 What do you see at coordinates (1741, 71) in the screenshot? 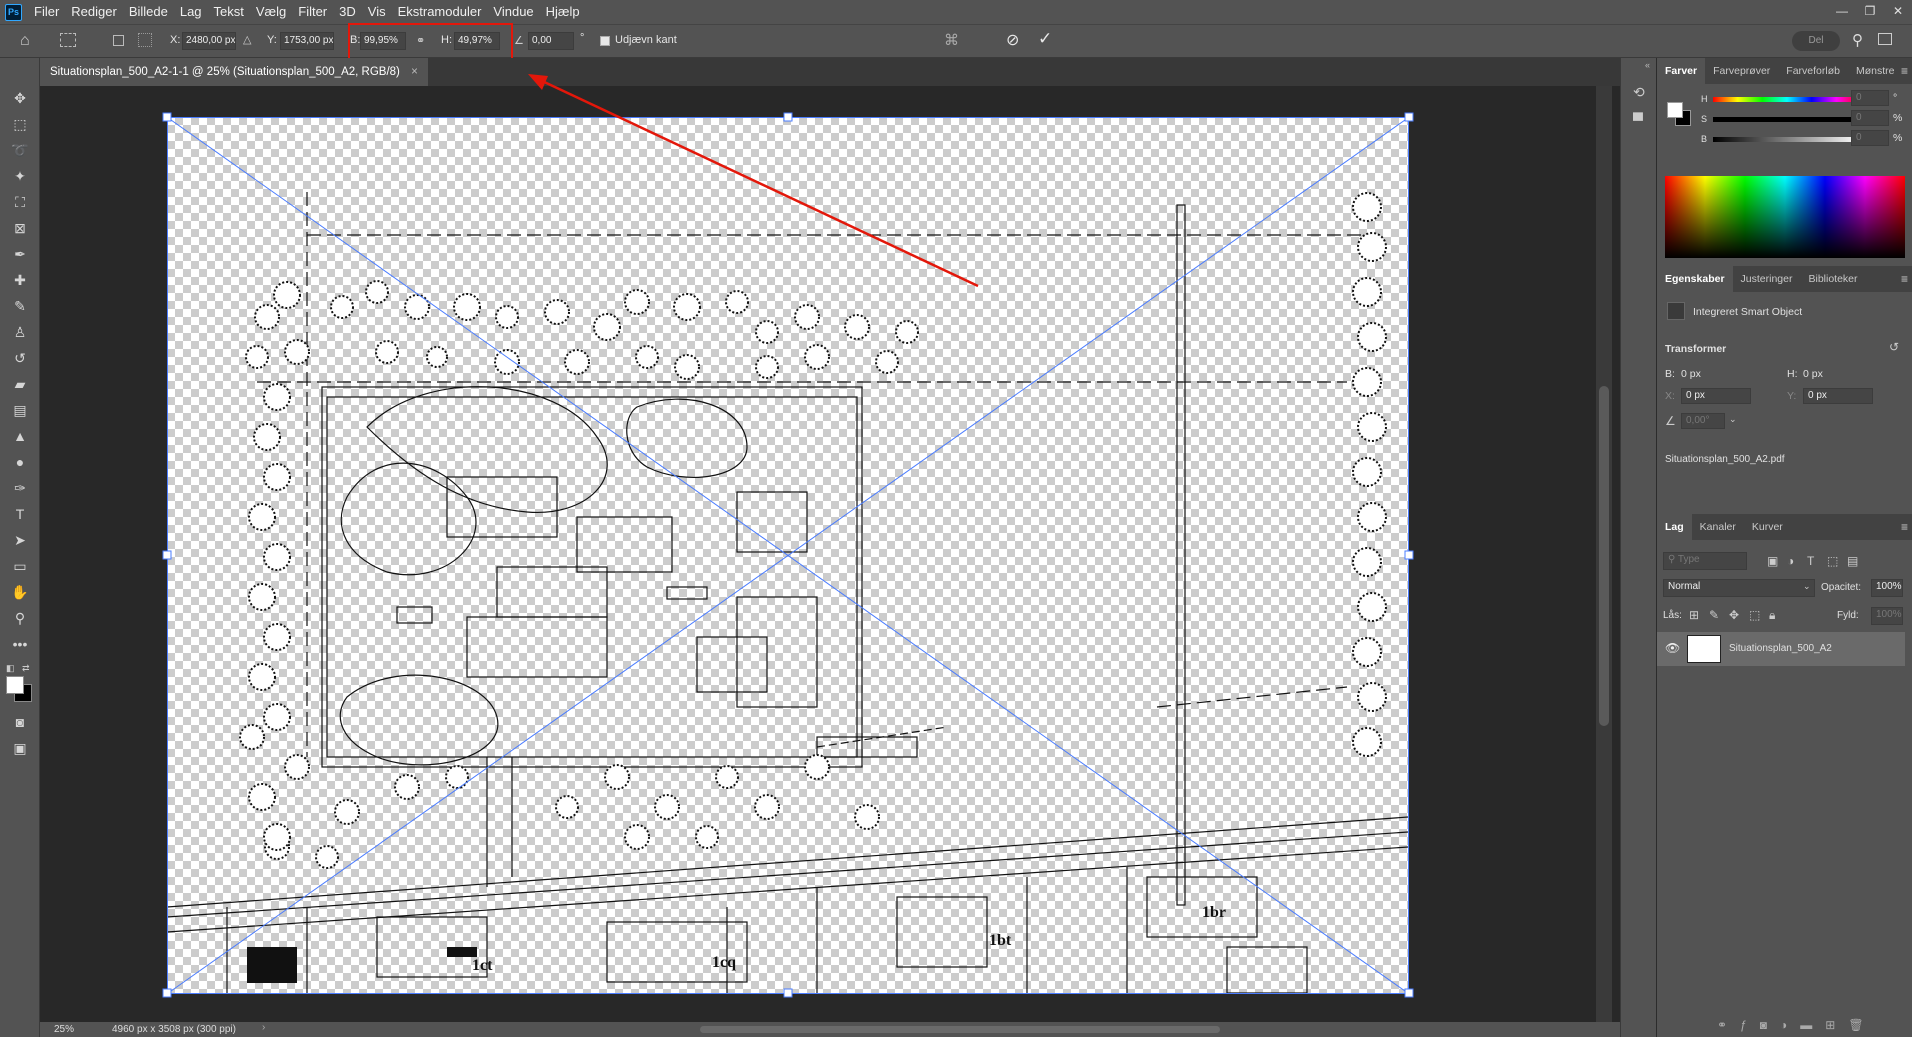
I see `tab-swatches: Farveprøver` at bounding box center [1741, 71].